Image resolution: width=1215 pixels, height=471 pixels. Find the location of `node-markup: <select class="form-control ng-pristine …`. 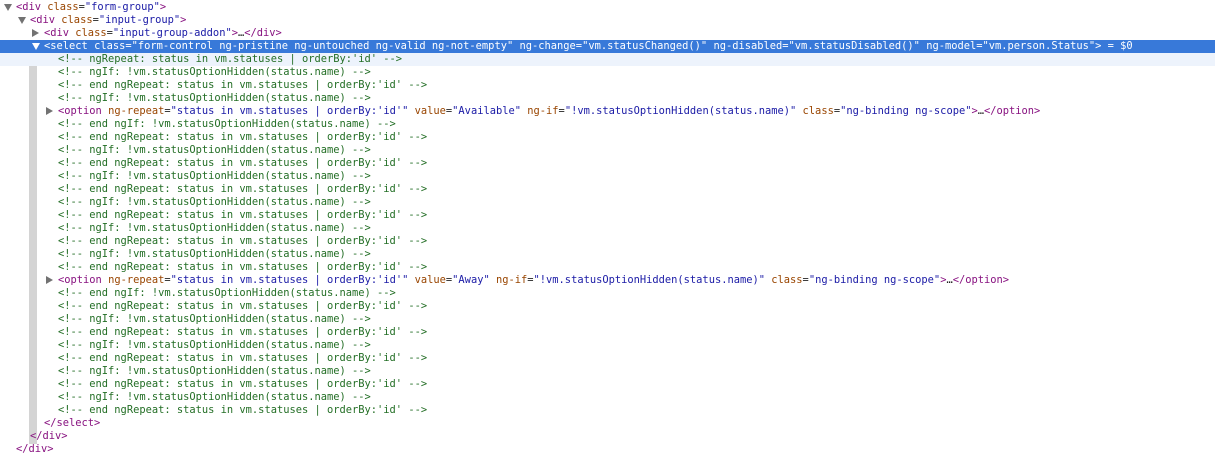

node-markup: <select class="form-control ng-pristine … is located at coordinates (588, 46).